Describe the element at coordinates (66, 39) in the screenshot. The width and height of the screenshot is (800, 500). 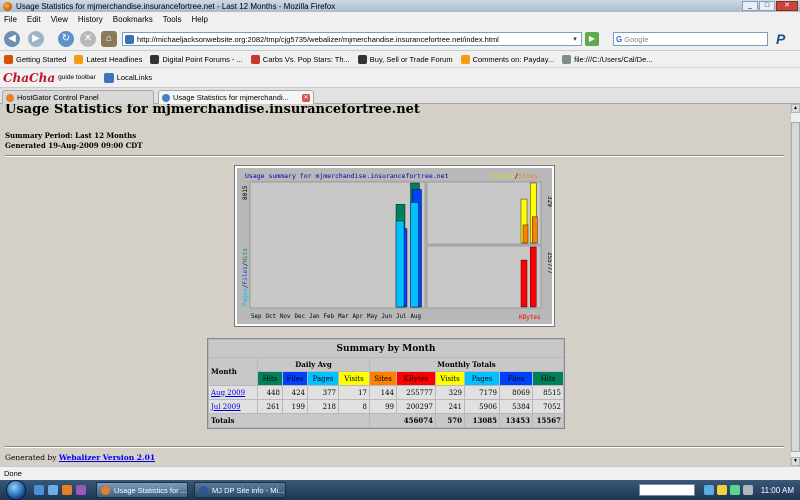
I see `reload-button: ↻` at that location.